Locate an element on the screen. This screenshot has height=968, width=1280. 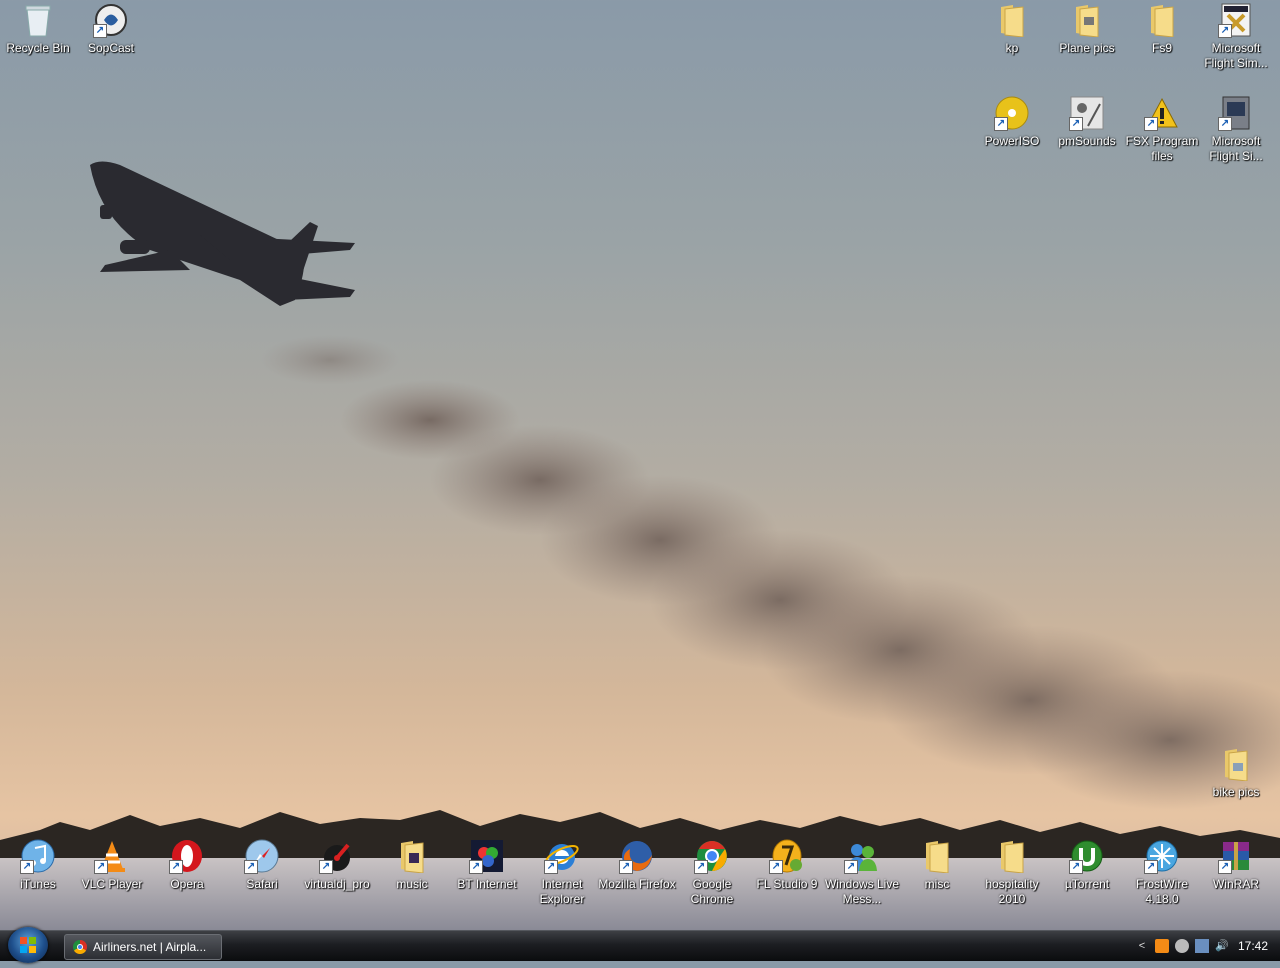
icon-label: SopCast is located at coordinates (111, 48).